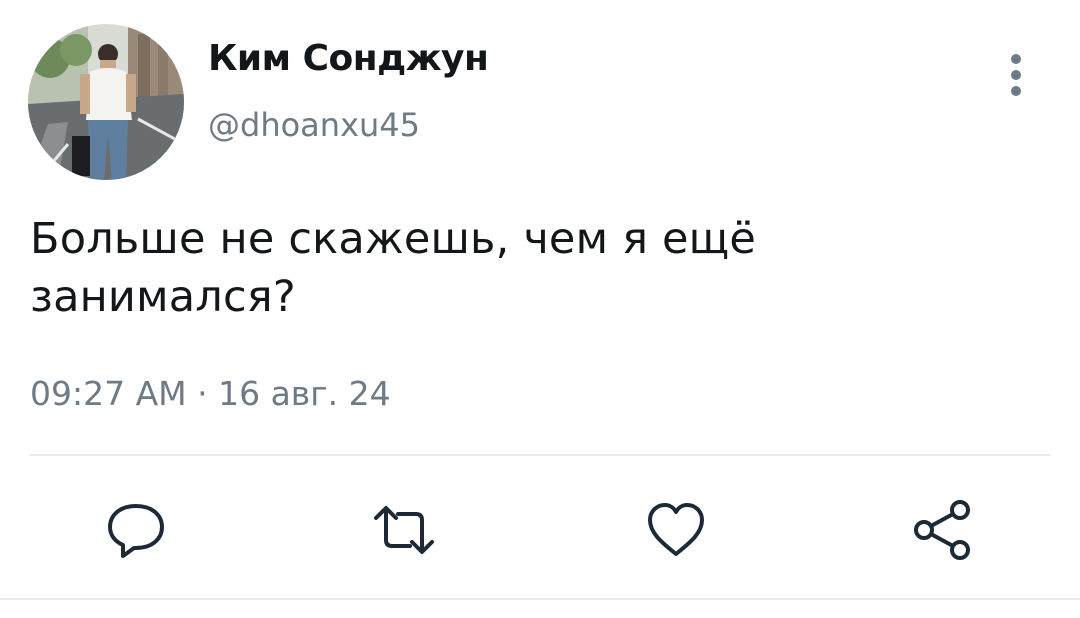 The height and width of the screenshot is (618, 1080). What do you see at coordinates (348, 58) in the screenshot?
I see `display-name: Ким Сонджун` at bounding box center [348, 58].